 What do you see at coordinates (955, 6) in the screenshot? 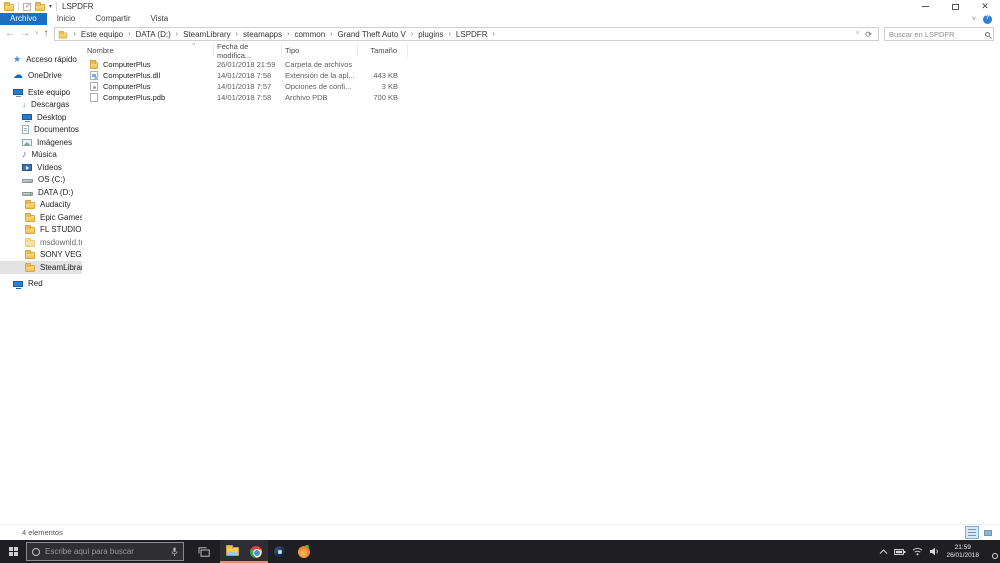
I see `restore-button` at bounding box center [955, 6].